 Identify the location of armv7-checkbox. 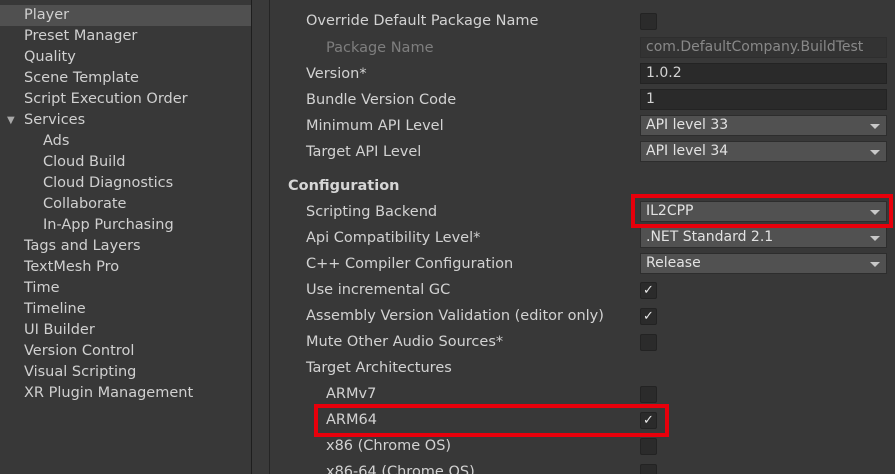
(648, 394).